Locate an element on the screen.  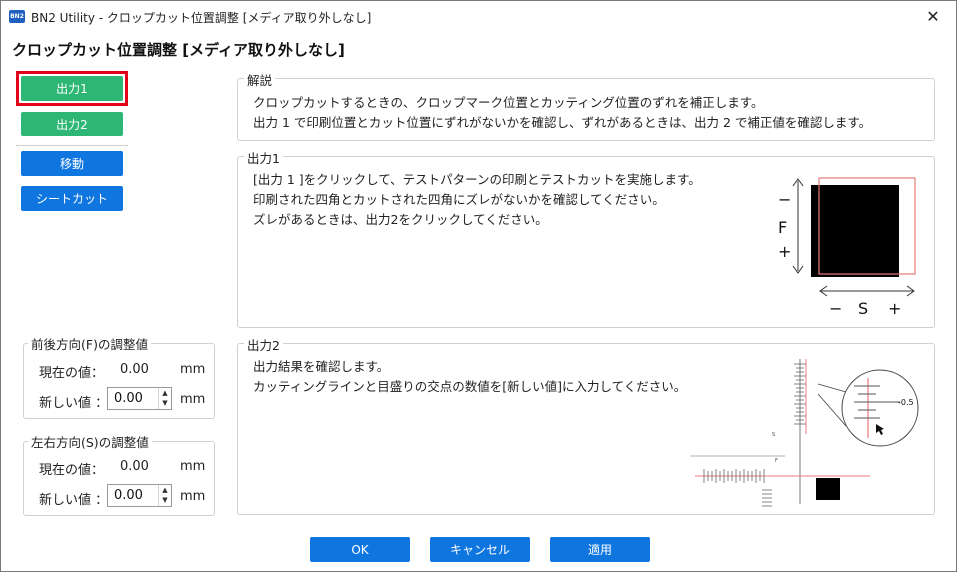
f-current-value: 0.00 is located at coordinates (134, 369).